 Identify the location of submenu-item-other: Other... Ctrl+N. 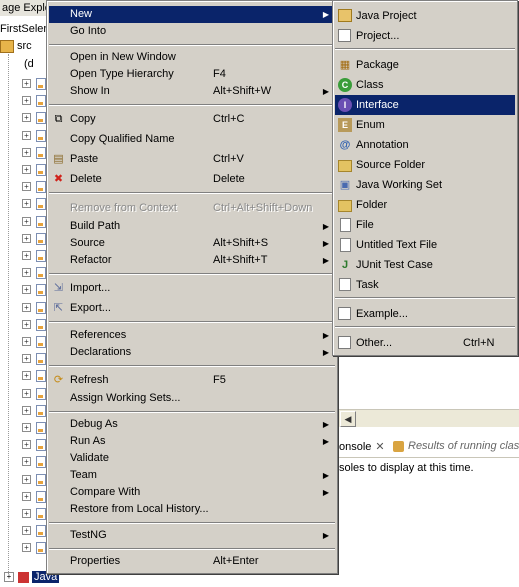
(425, 343).